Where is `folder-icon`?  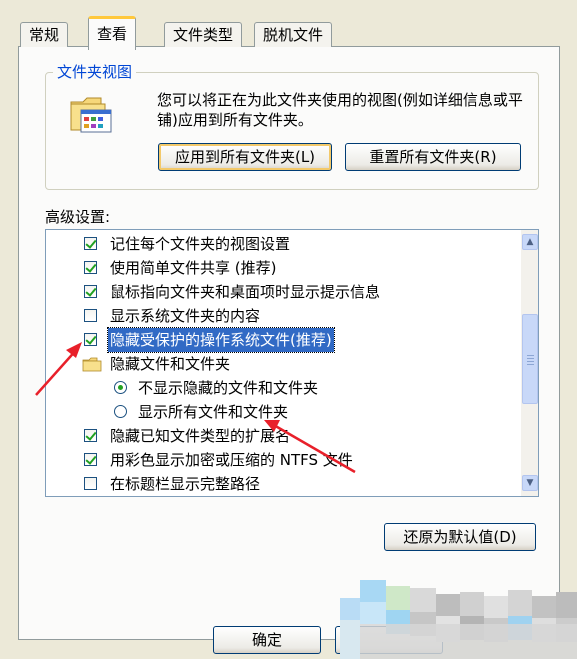
folder-icon is located at coordinates (92, 364).